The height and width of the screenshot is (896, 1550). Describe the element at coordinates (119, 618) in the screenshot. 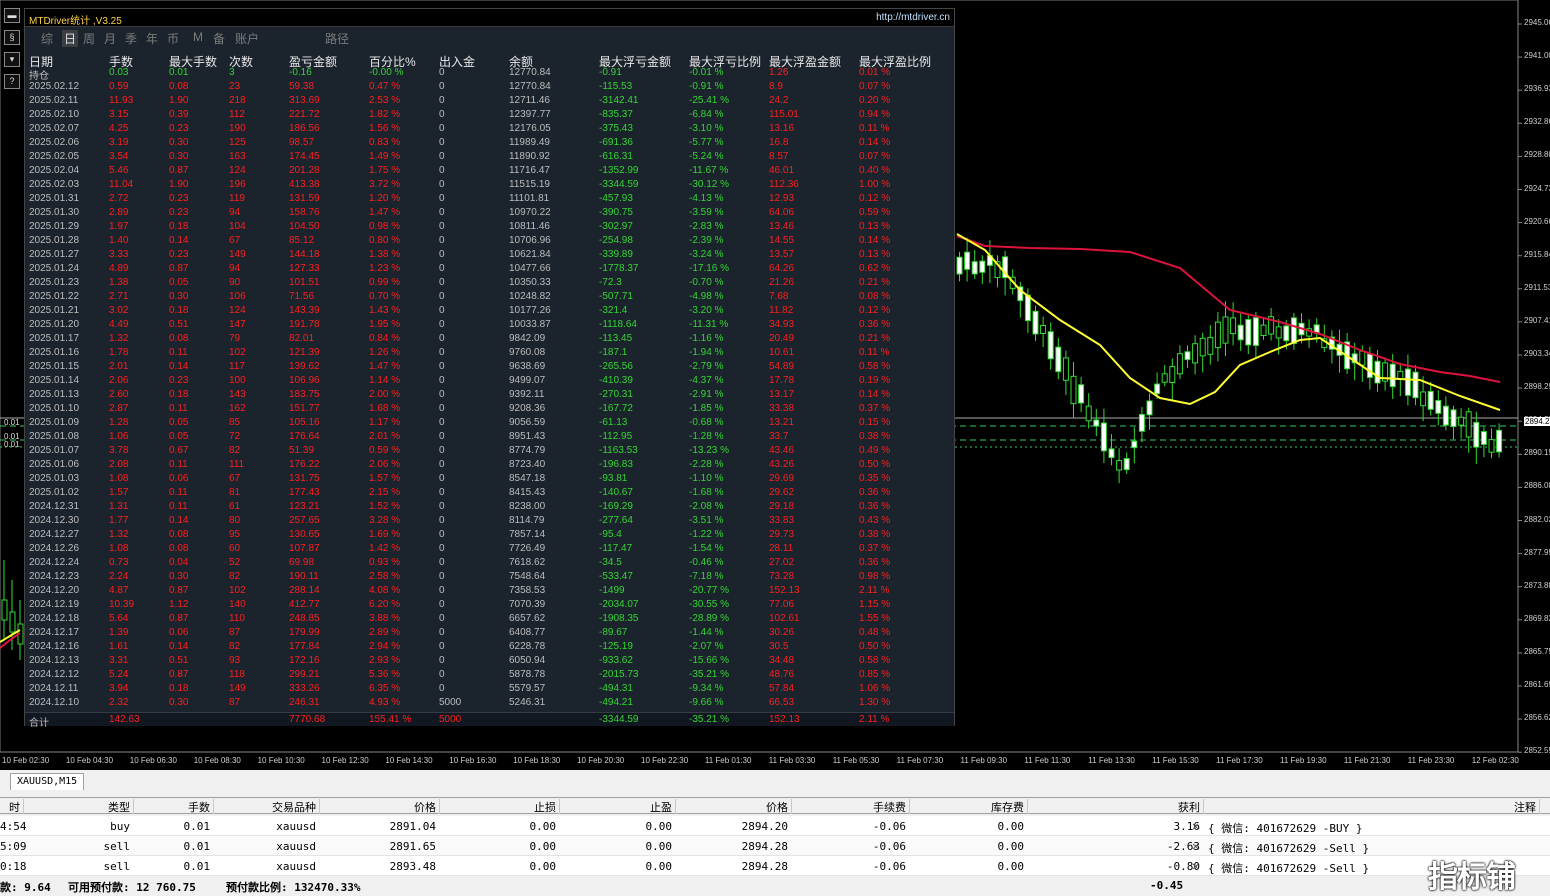

I see `stats-cell: 5.64` at that location.